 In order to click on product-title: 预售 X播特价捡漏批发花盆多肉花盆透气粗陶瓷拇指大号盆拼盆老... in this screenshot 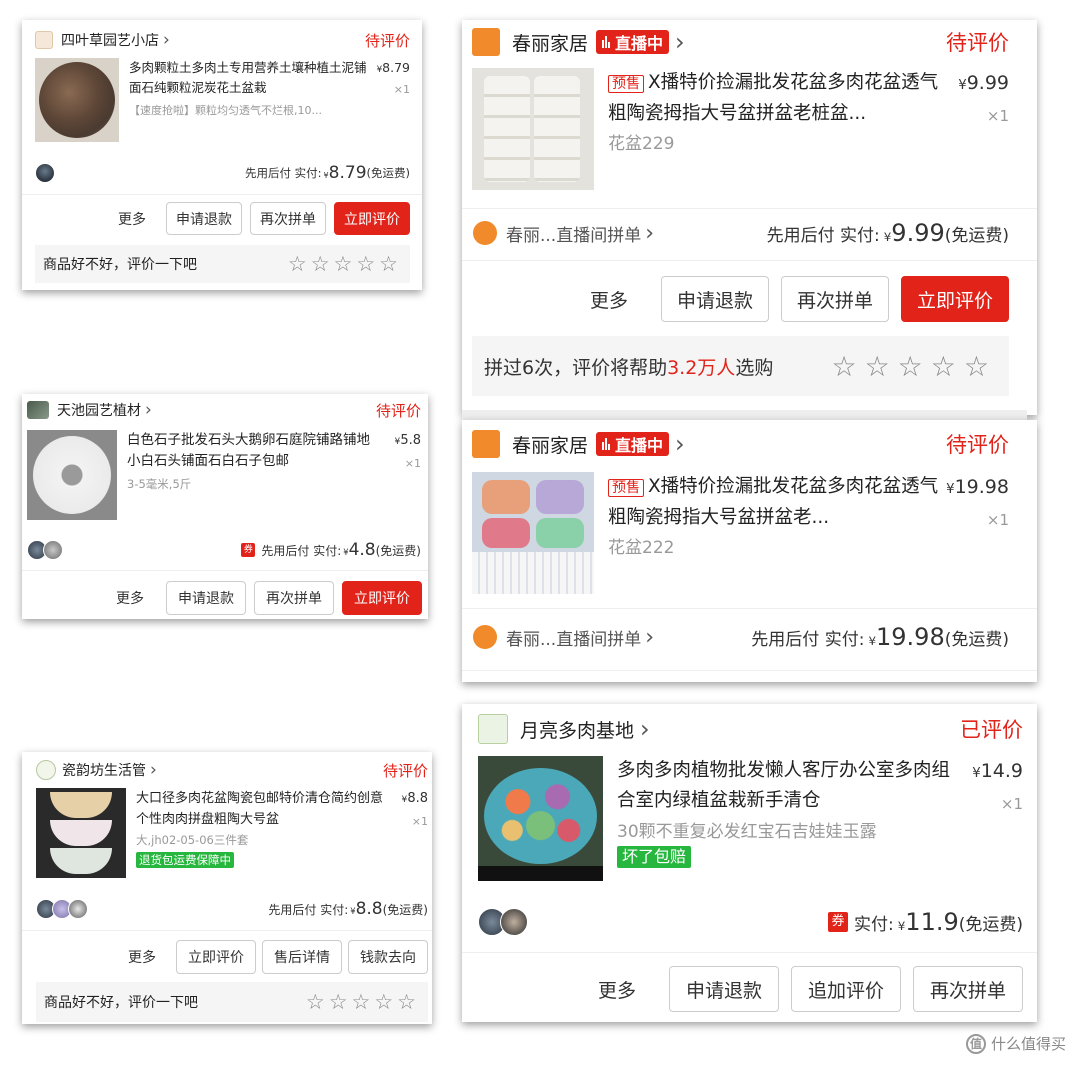, I will do `click(773, 502)`.